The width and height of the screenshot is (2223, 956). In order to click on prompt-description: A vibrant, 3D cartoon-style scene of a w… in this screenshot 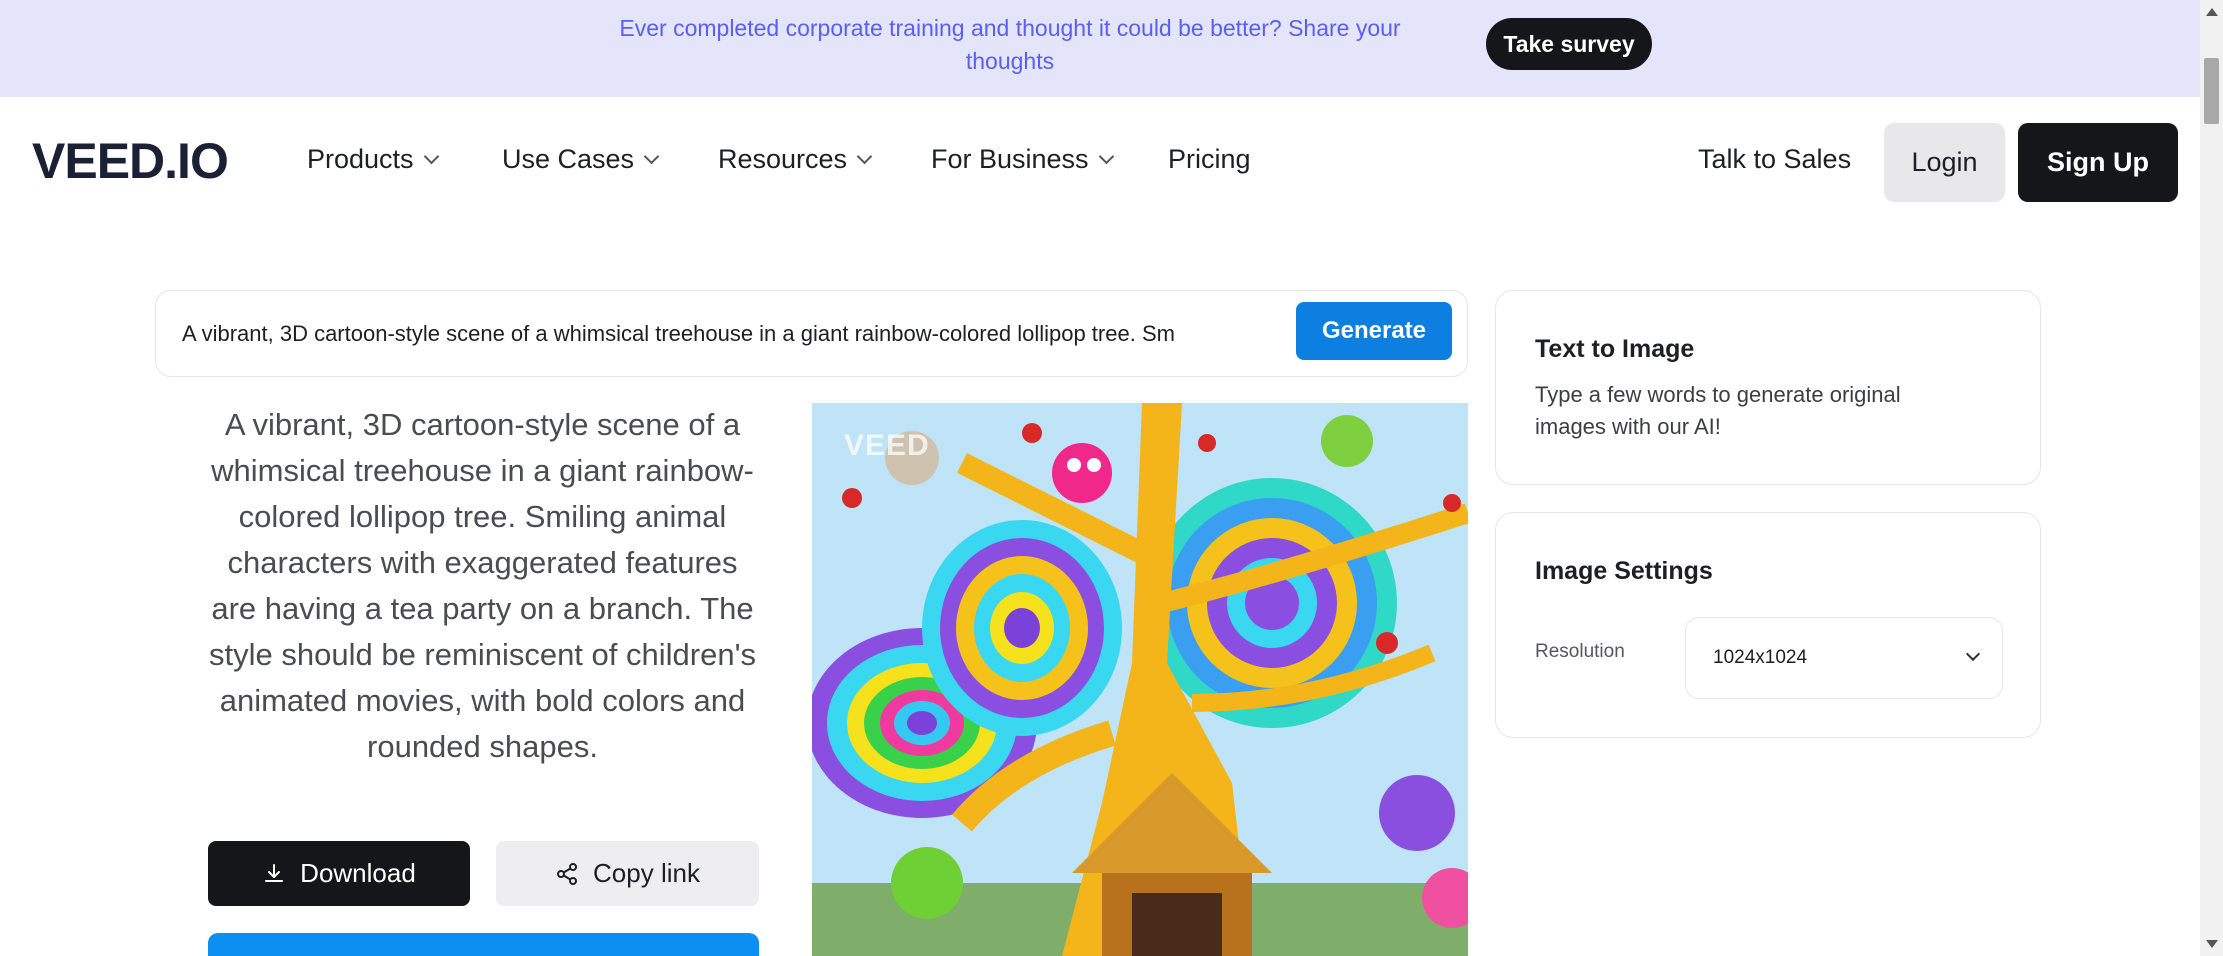, I will do `click(482, 585)`.